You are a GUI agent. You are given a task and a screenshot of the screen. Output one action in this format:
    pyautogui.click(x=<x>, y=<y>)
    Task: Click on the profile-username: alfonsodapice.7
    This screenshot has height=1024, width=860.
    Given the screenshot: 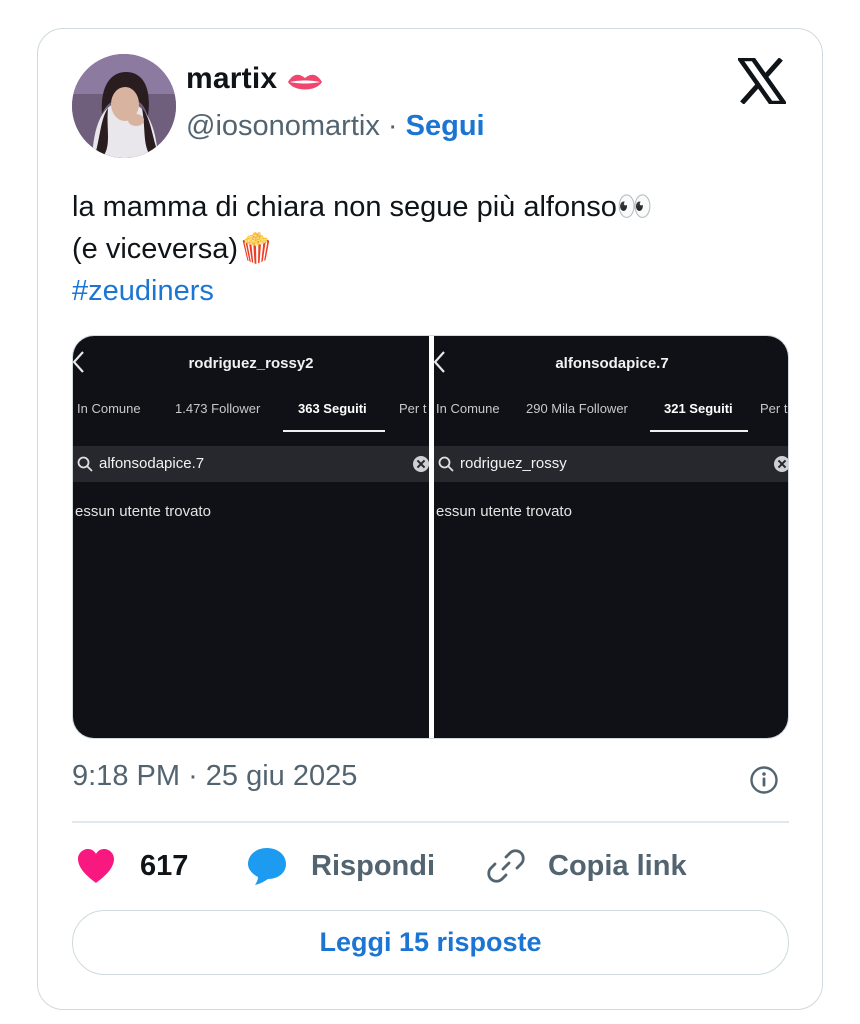 What is the action you would take?
    pyautogui.click(x=612, y=363)
    